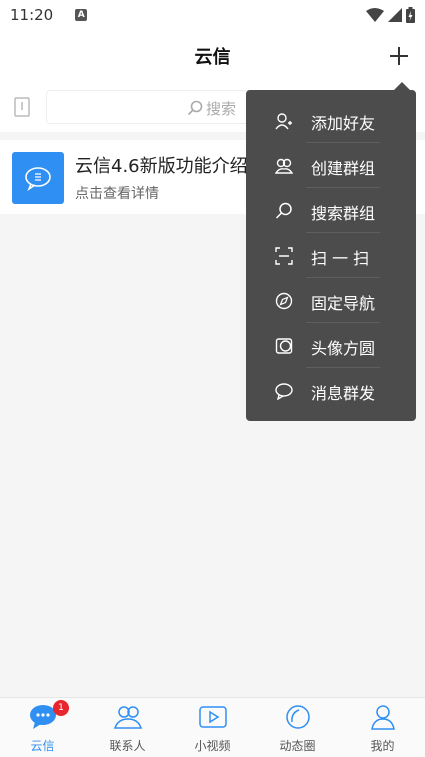 Image resolution: width=425 pixels, height=757 pixels. I want to click on menu-item-avatar-shape: 头像方圆, so click(331, 345).